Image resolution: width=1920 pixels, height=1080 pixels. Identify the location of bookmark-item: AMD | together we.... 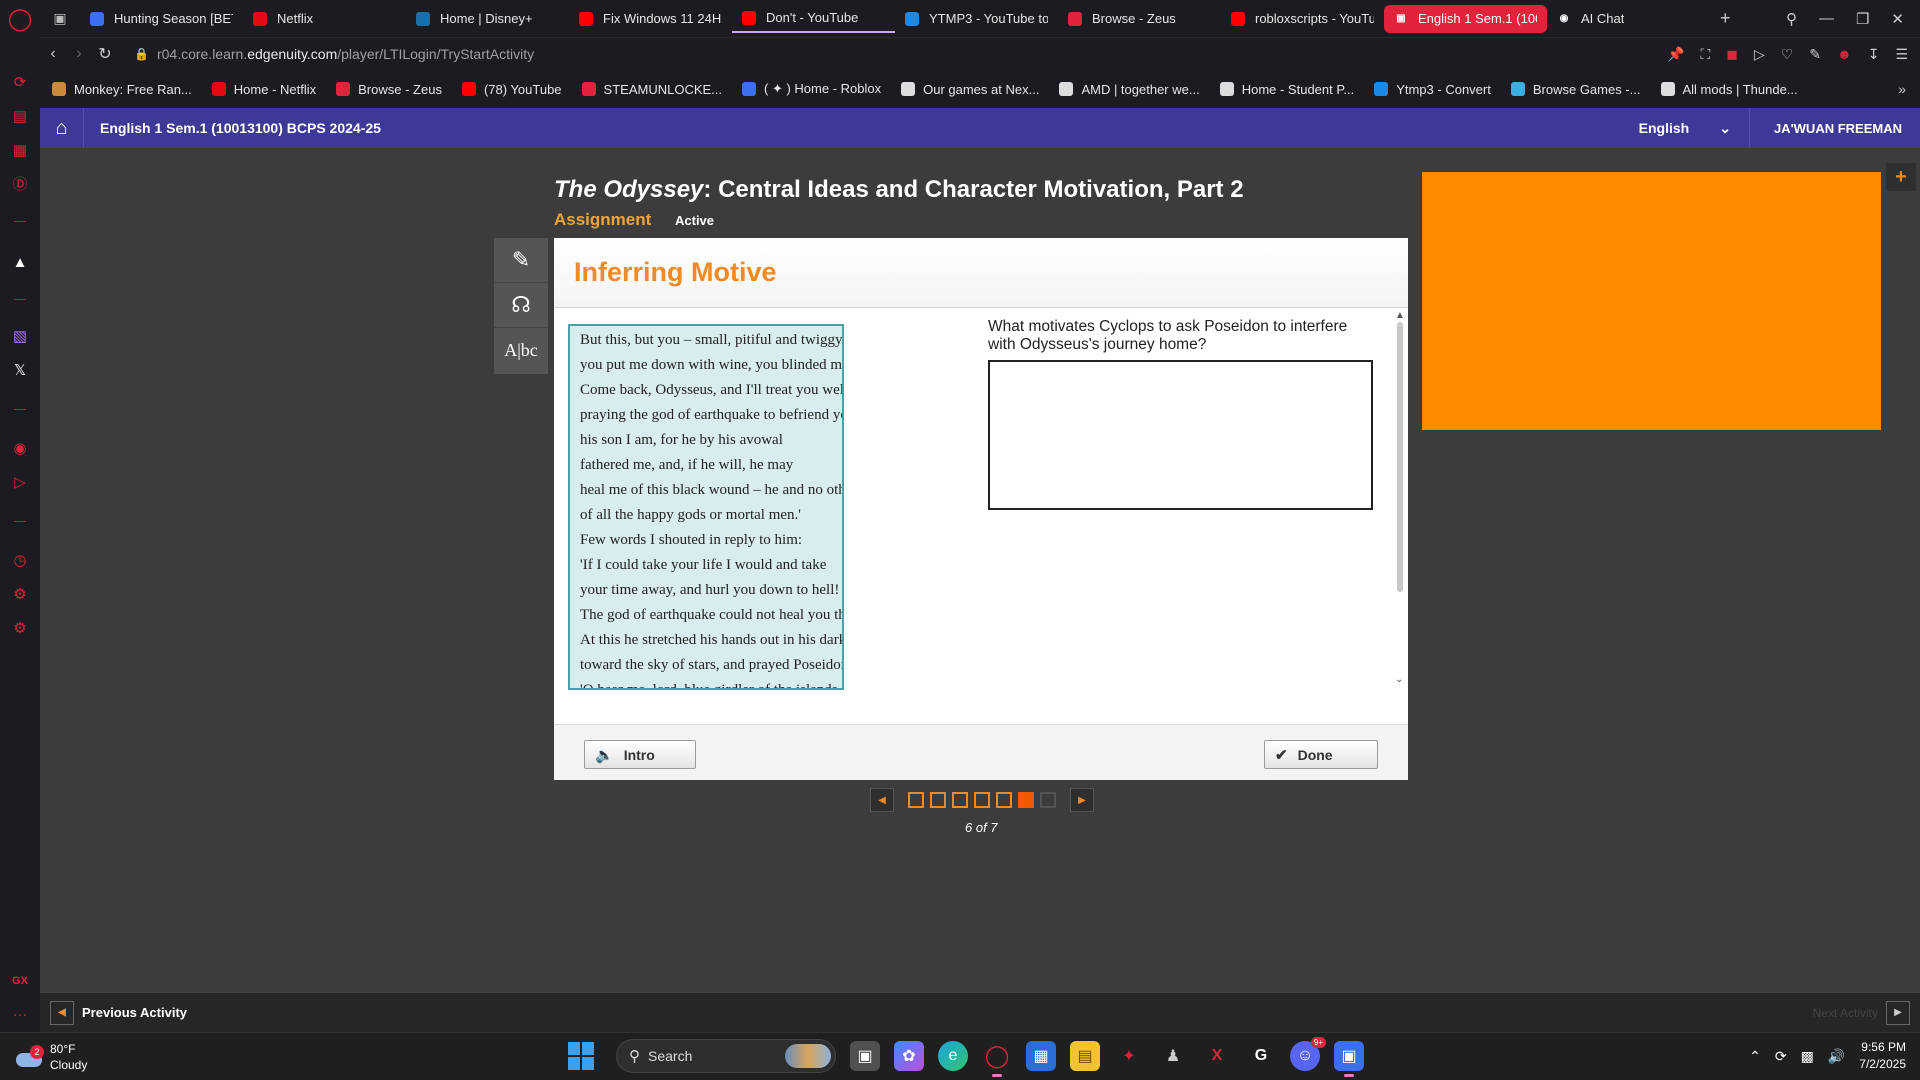
(1129, 89).